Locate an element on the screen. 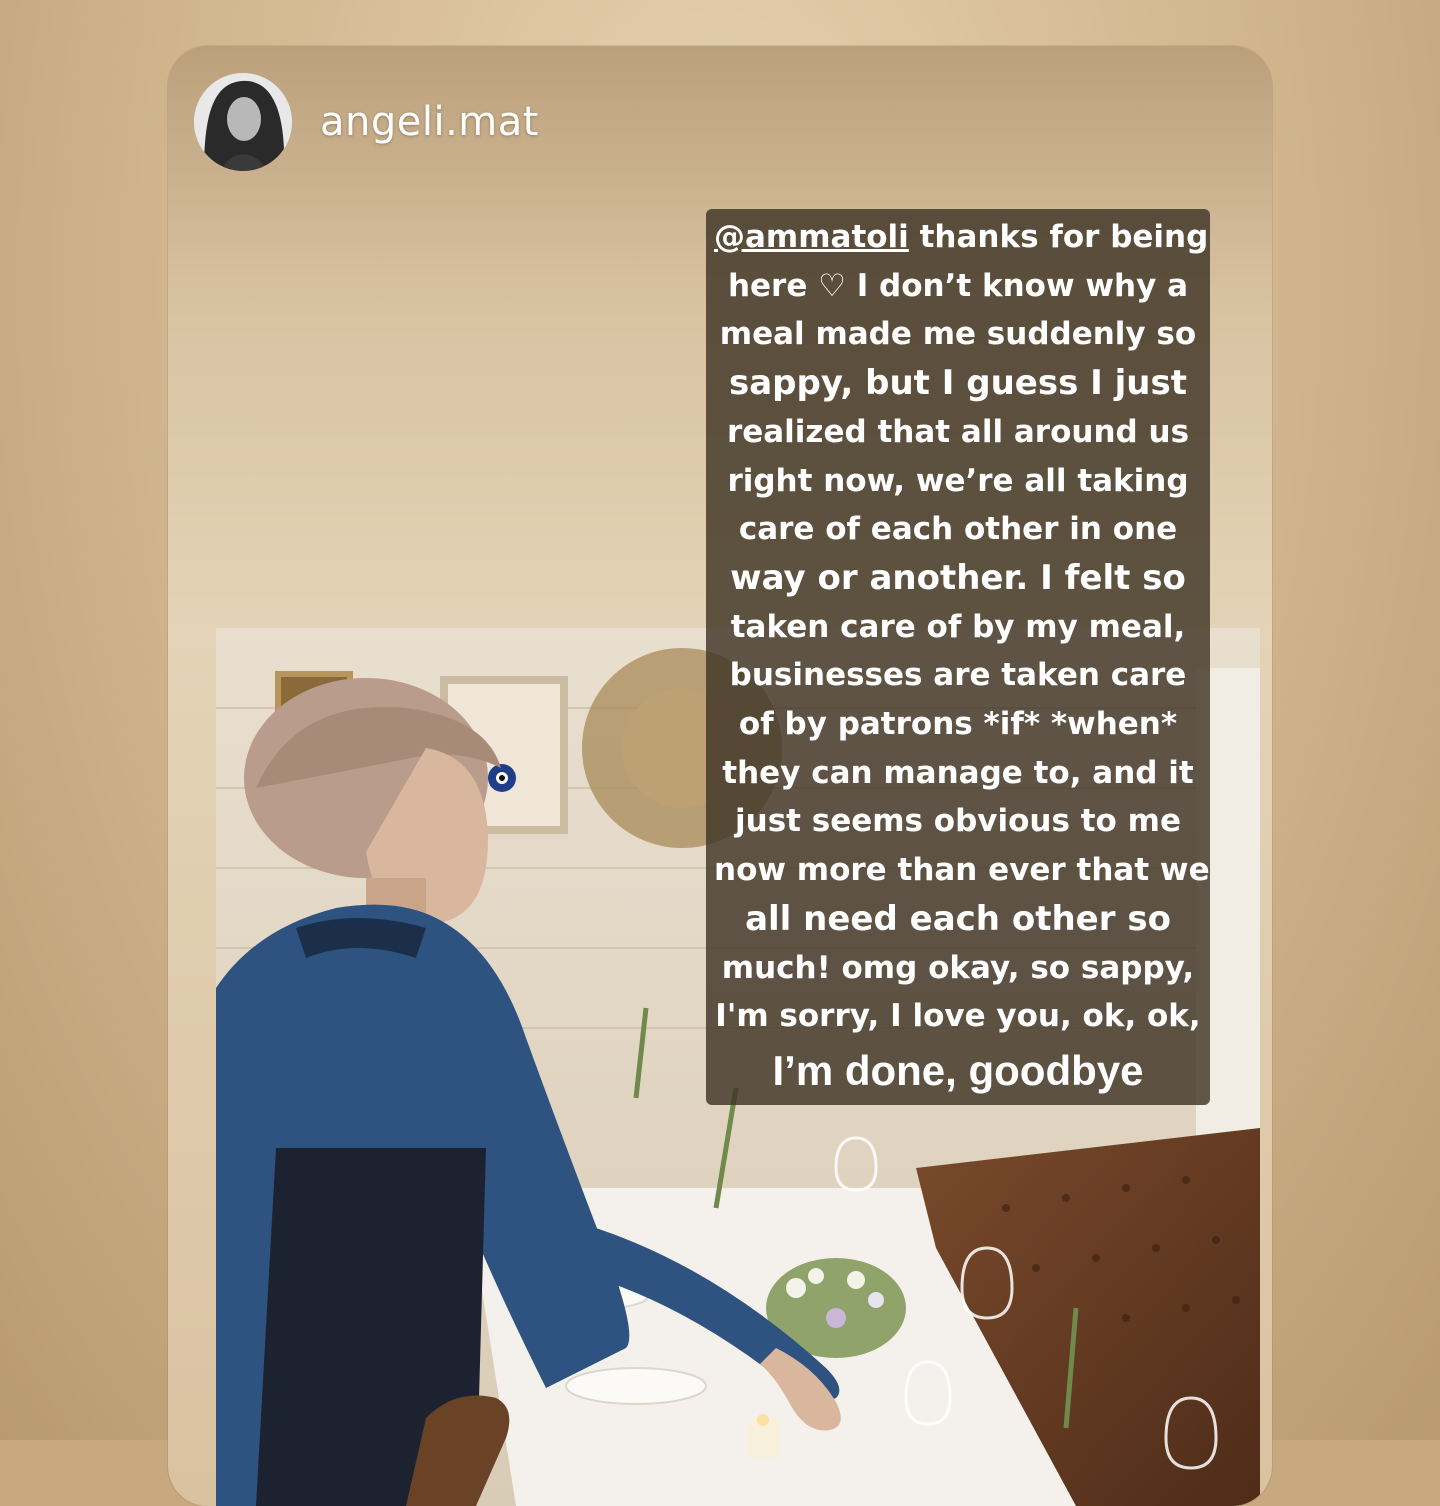 This screenshot has width=1440, height=1506. avatar-photo is located at coordinates (243, 122).